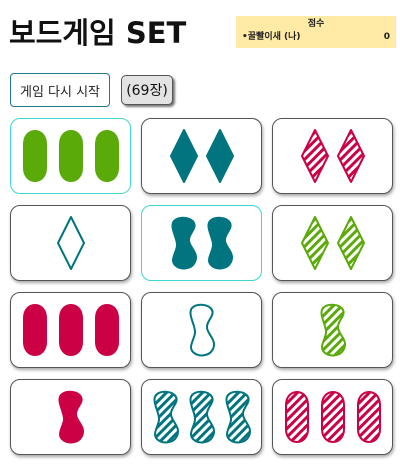 This screenshot has height=469, width=407. I want to click on score-panel: 점수 •꿀빨이새 (나) 0, so click(316, 32).